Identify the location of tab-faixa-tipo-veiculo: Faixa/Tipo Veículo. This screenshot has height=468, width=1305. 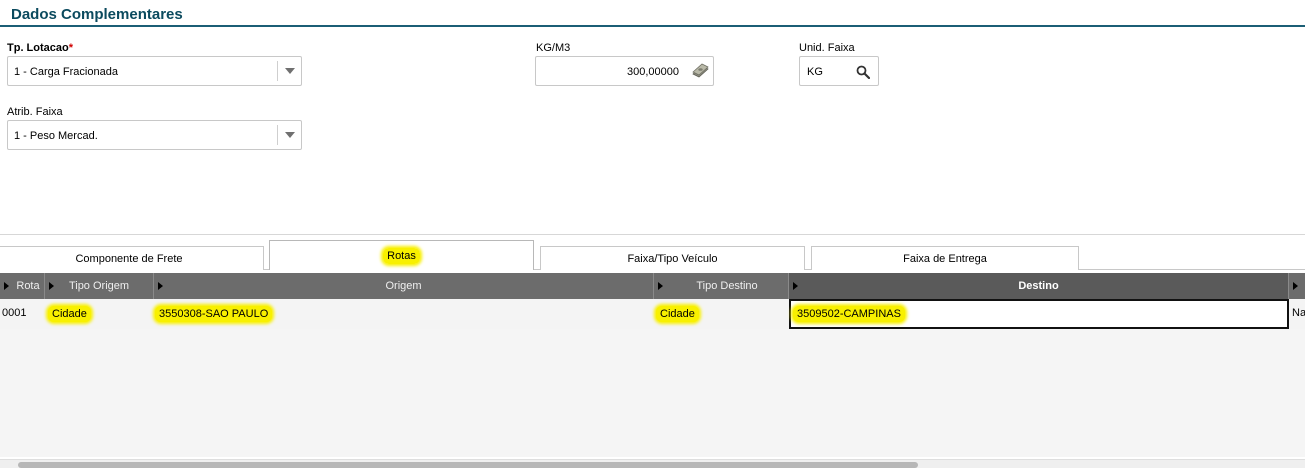
(672, 258).